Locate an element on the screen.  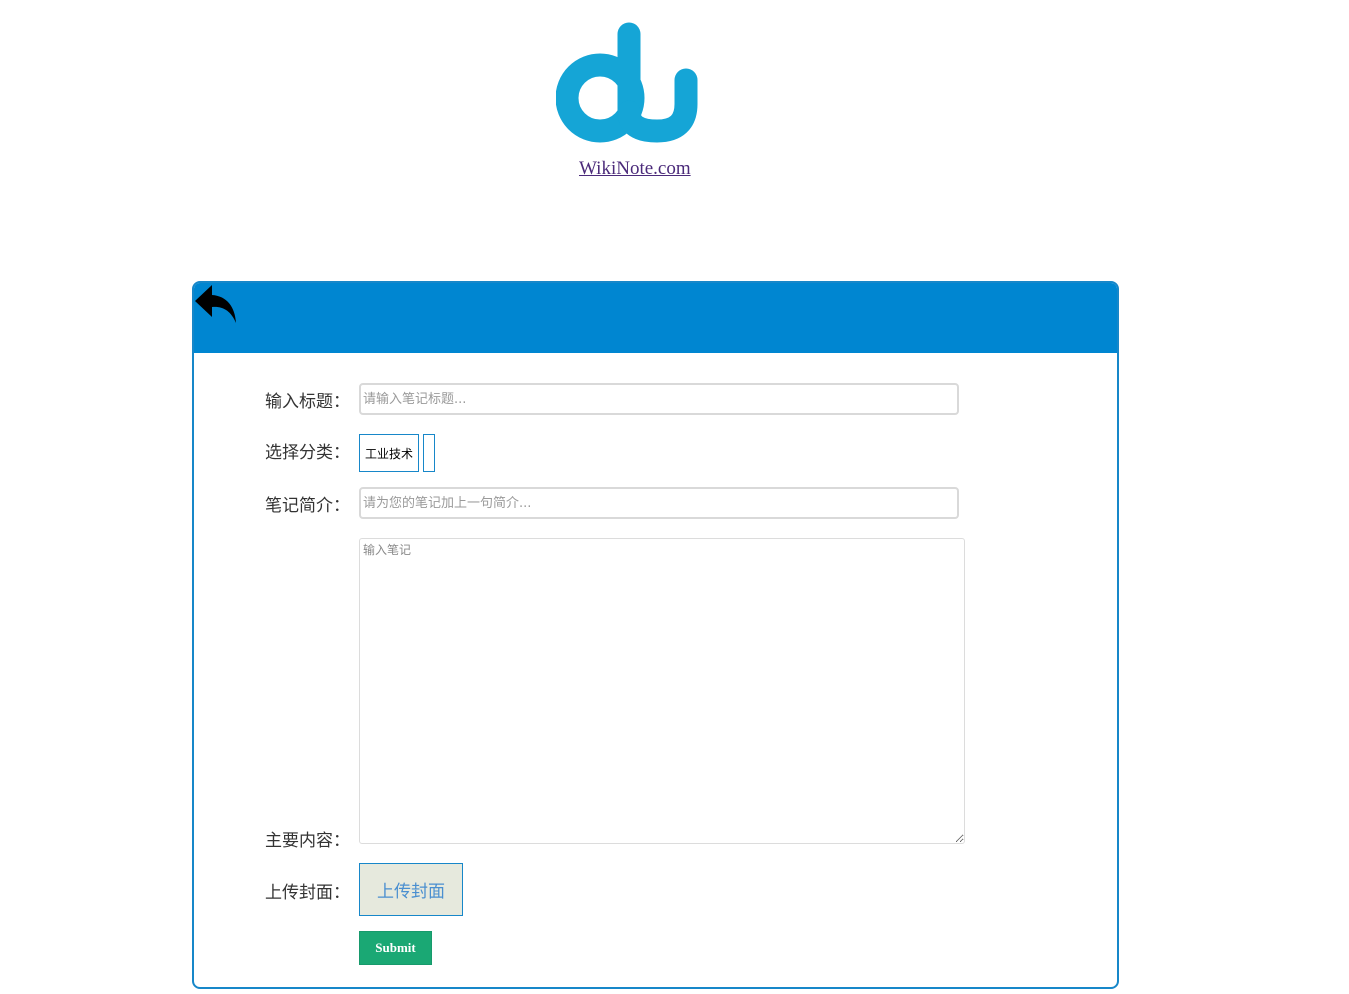
title-input is located at coordinates (659, 399).